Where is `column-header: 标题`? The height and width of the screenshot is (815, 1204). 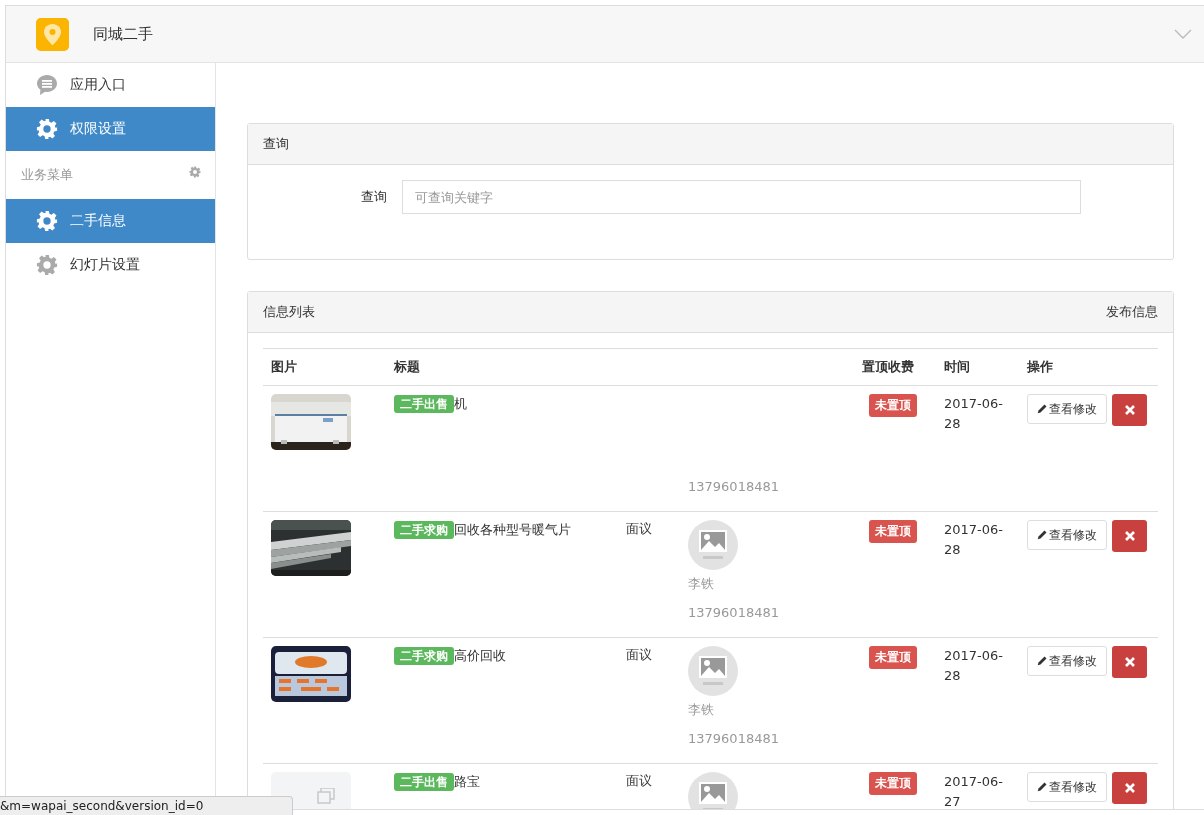 column-header: 标题 is located at coordinates (407, 367).